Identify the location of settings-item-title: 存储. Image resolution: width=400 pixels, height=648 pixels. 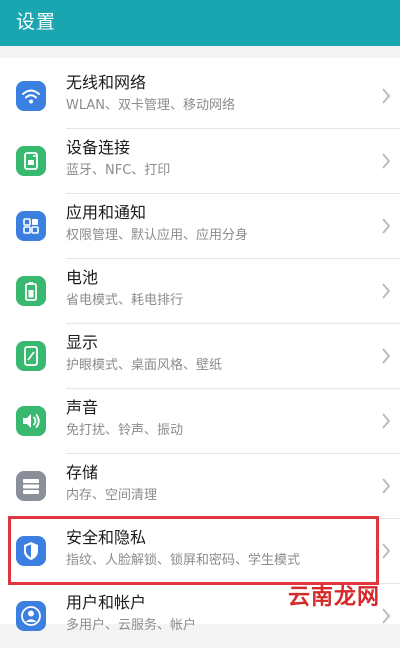
(82, 472).